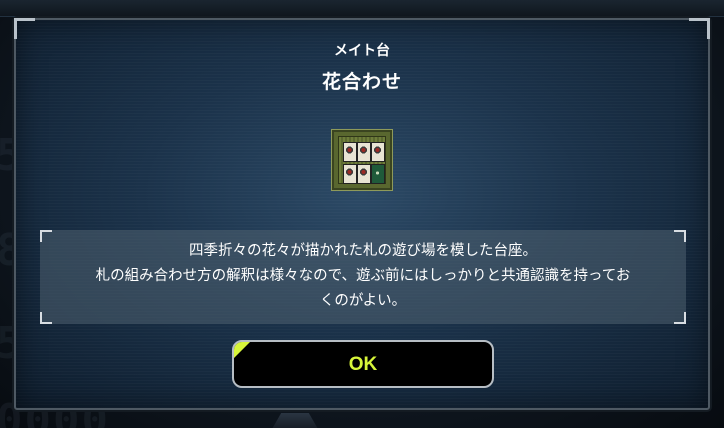 This screenshot has height=428, width=724. What do you see at coordinates (295, 420) in the screenshot?
I see `bottom-tab-notch` at bounding box center [295, 420].